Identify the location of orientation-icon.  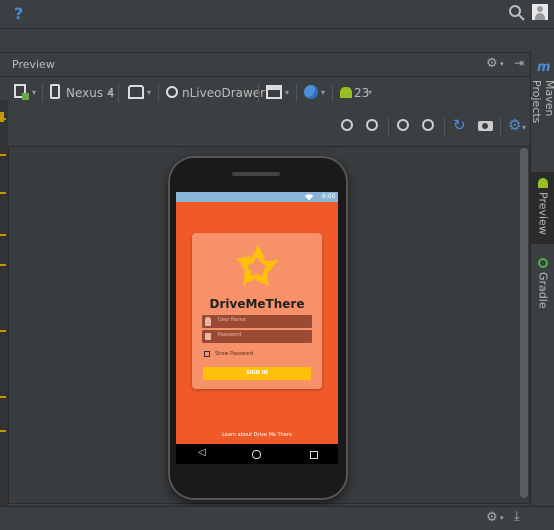
(136, 92).